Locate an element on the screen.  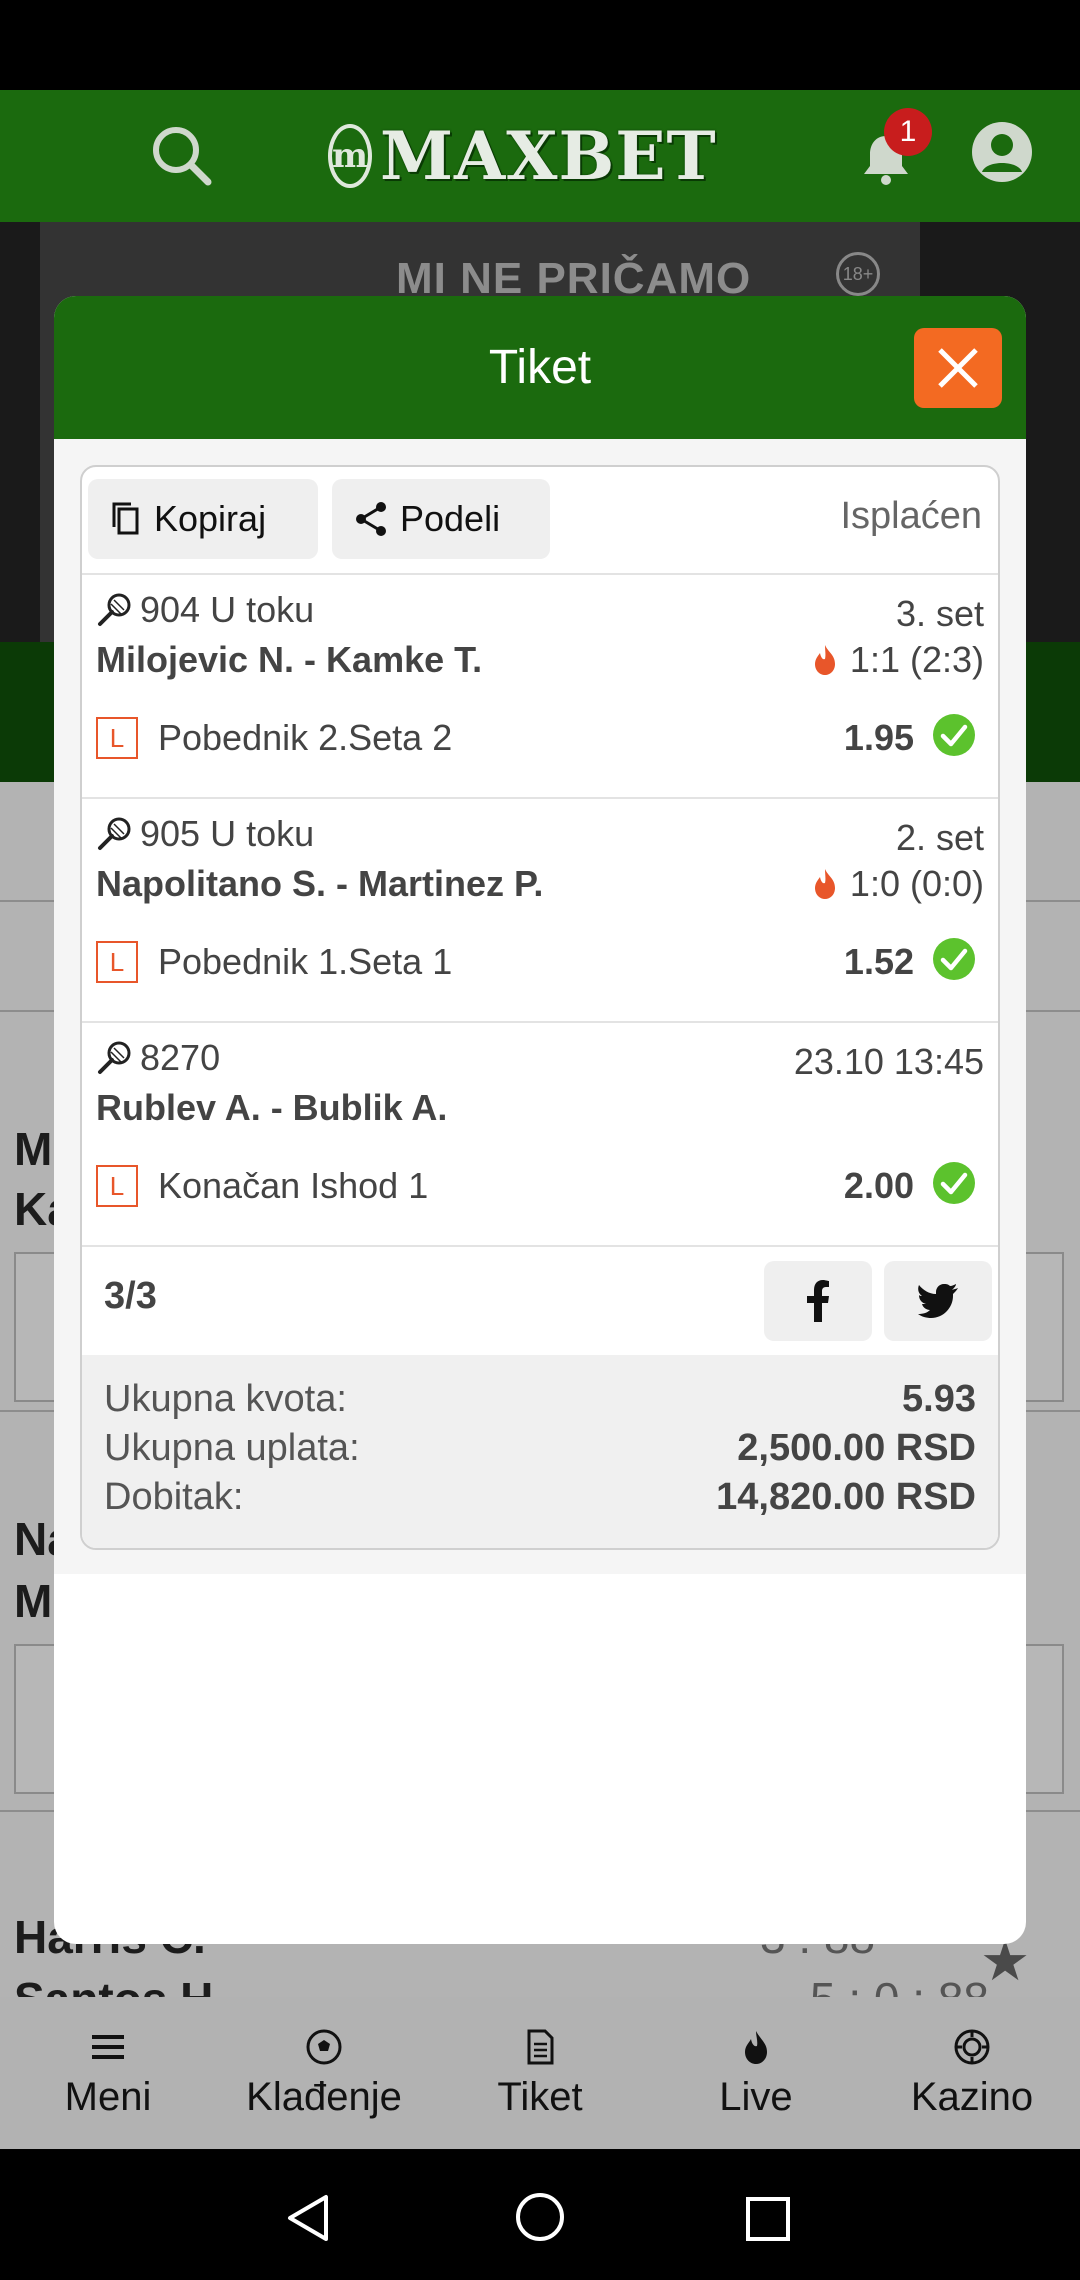
match-code: 905 U toku is located at coordinates (227, 833).